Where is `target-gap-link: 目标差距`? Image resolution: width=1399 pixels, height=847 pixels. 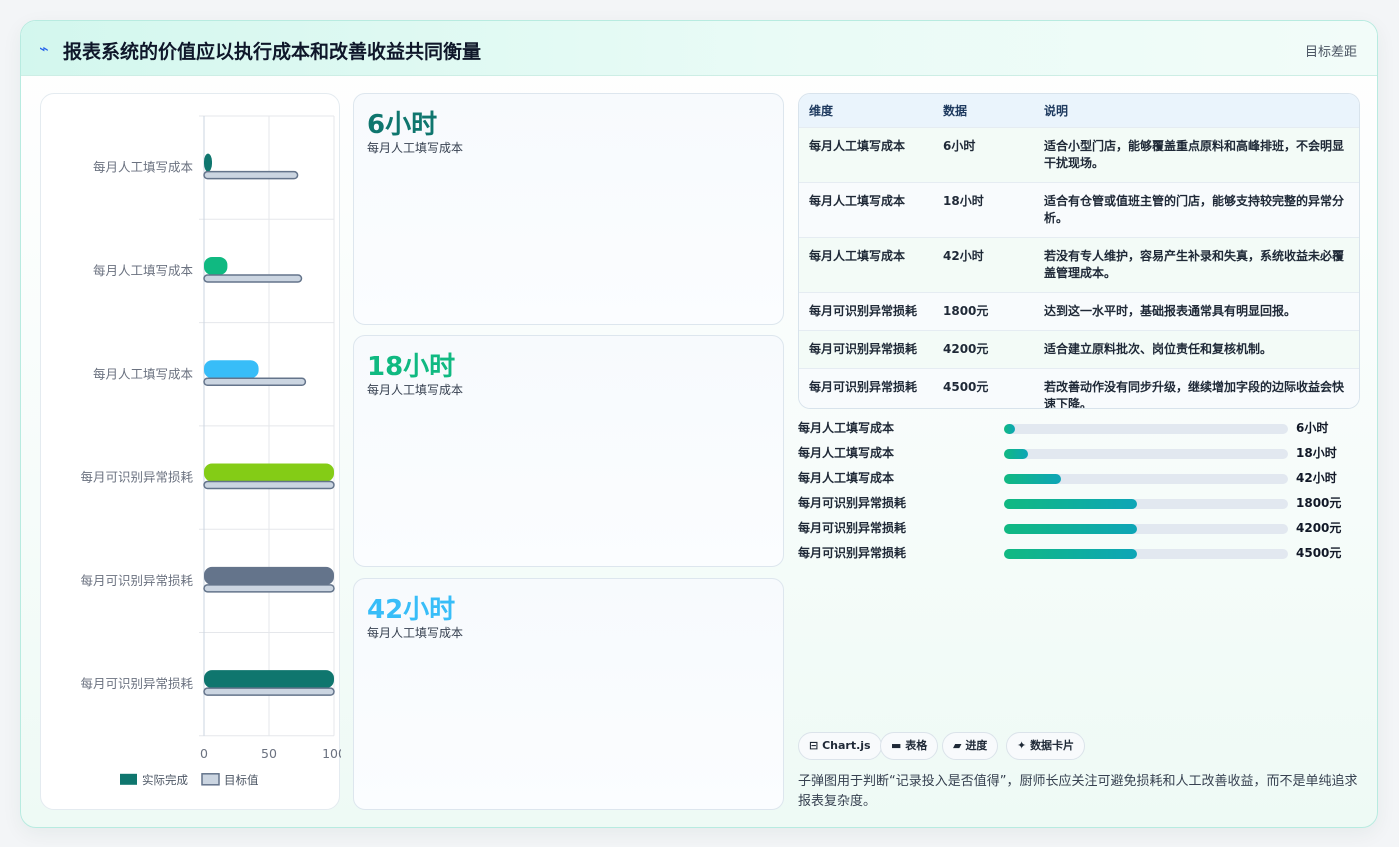 target-gap-link: 目标差距 is located at coordinates (1331, 50).